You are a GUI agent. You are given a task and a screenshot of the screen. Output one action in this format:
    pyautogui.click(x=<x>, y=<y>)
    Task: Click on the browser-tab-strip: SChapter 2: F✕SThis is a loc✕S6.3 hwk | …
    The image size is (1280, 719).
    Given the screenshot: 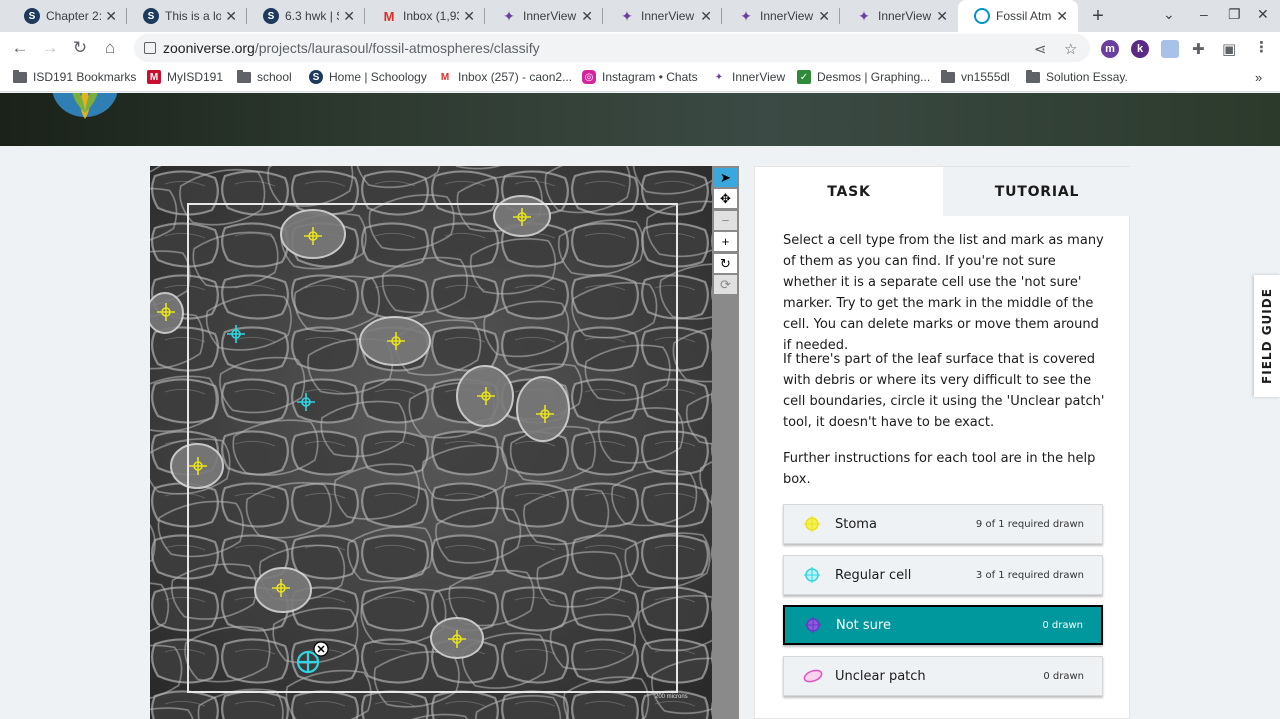 What is the action you would take?
    pyautogui.click(x=640, y=16)
    